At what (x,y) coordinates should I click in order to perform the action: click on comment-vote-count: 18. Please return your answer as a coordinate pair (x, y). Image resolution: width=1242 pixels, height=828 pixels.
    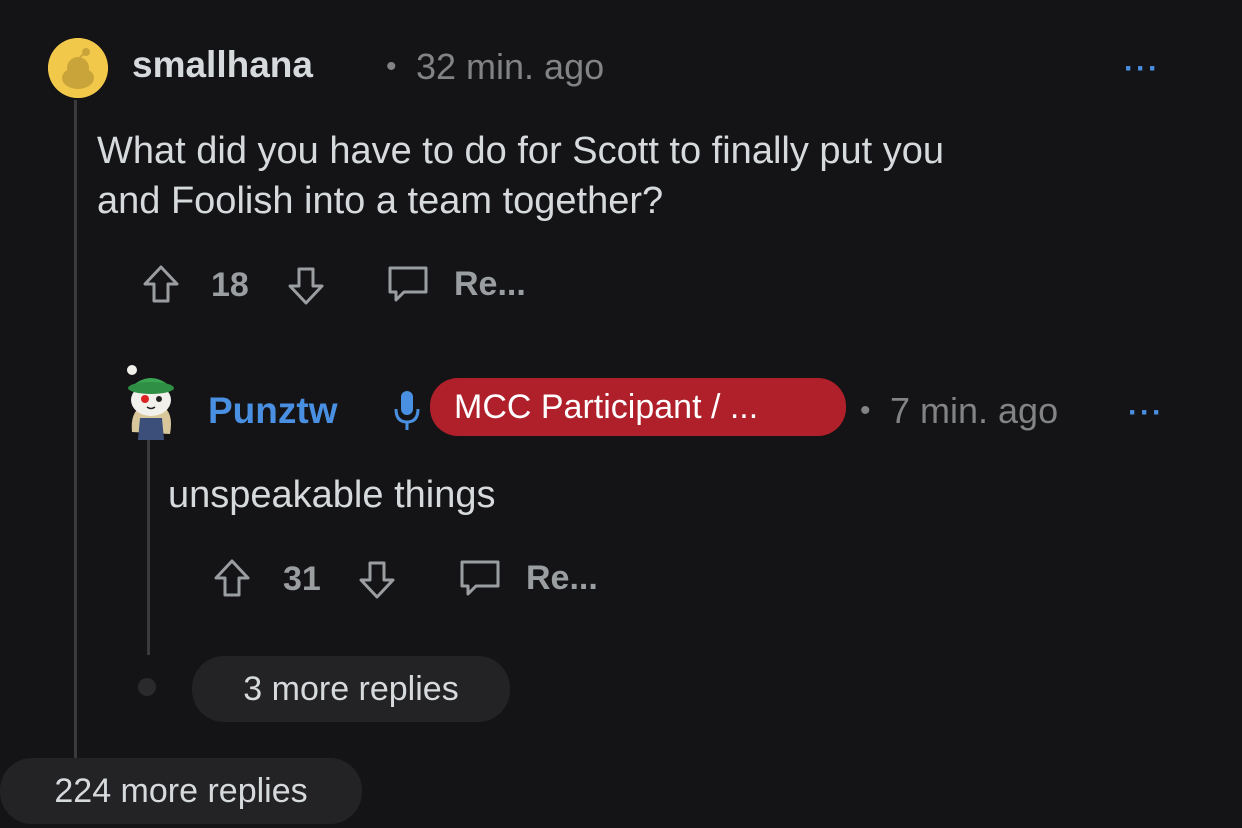
    Looking at the image, I should click on (230, 285).